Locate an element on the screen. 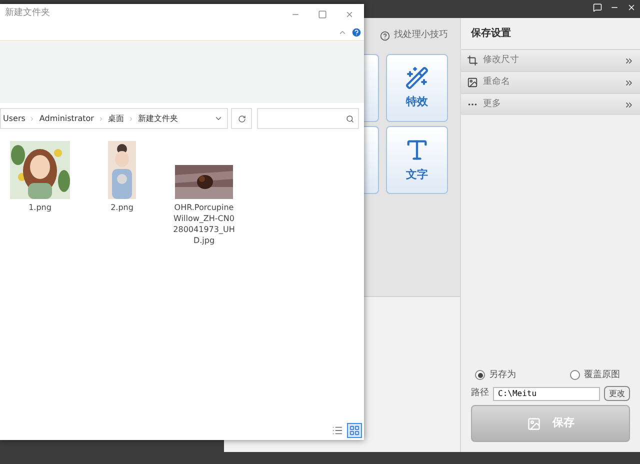 This screenshot has width=640, height=464. tool-button: 文字 is located at coordinates (417, 160).